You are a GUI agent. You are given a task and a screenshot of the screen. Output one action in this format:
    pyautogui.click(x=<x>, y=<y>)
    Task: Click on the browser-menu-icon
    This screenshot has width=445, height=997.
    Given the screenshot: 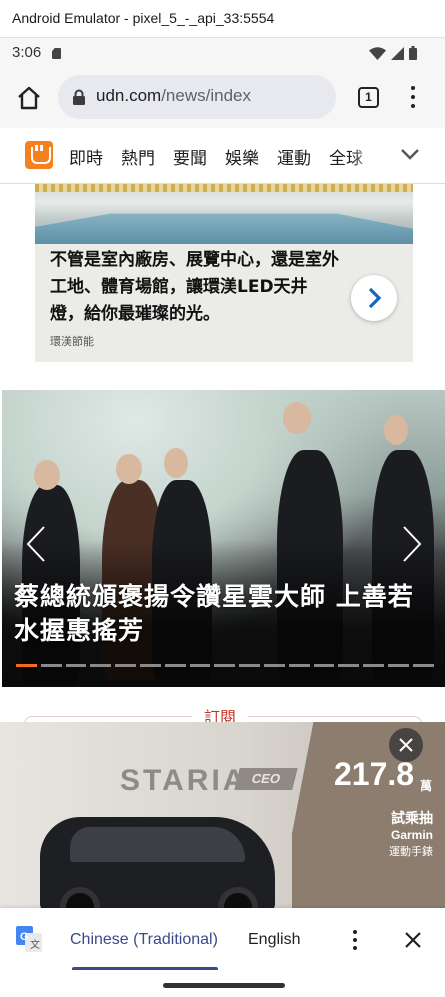 What is the action you would take?
    pyautogui.click(x=413, y=98)
    